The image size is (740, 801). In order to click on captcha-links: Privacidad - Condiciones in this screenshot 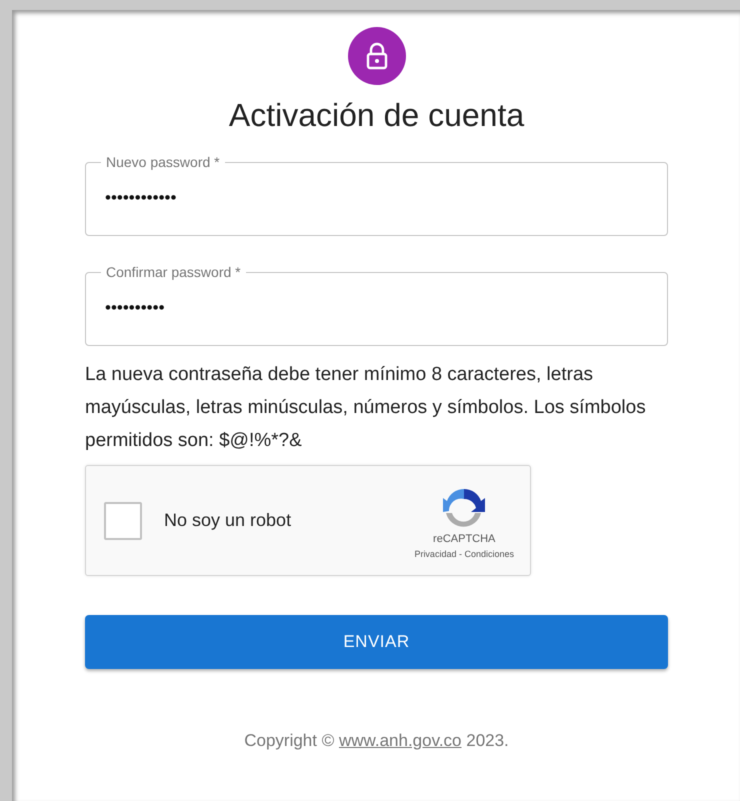, I will do `click(464, 553)`.